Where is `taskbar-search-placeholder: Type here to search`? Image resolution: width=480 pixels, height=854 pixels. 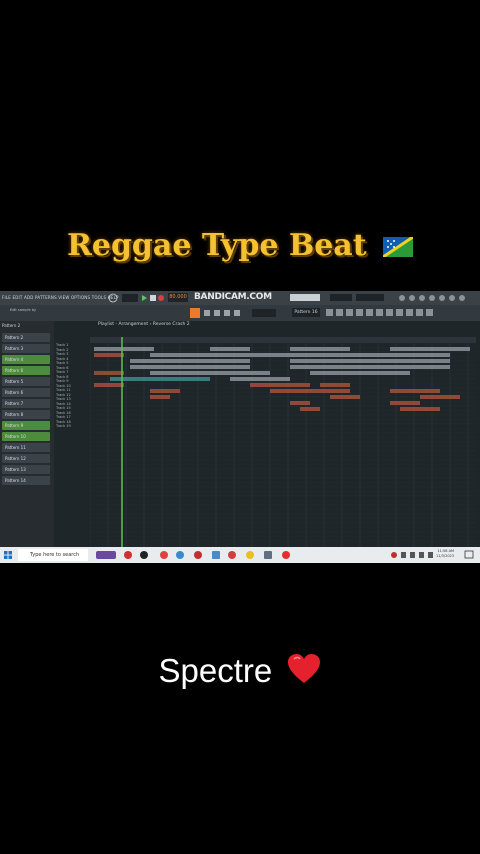 taskbar-search-placeholder: Type here to search is located at coordinates (55, 555).